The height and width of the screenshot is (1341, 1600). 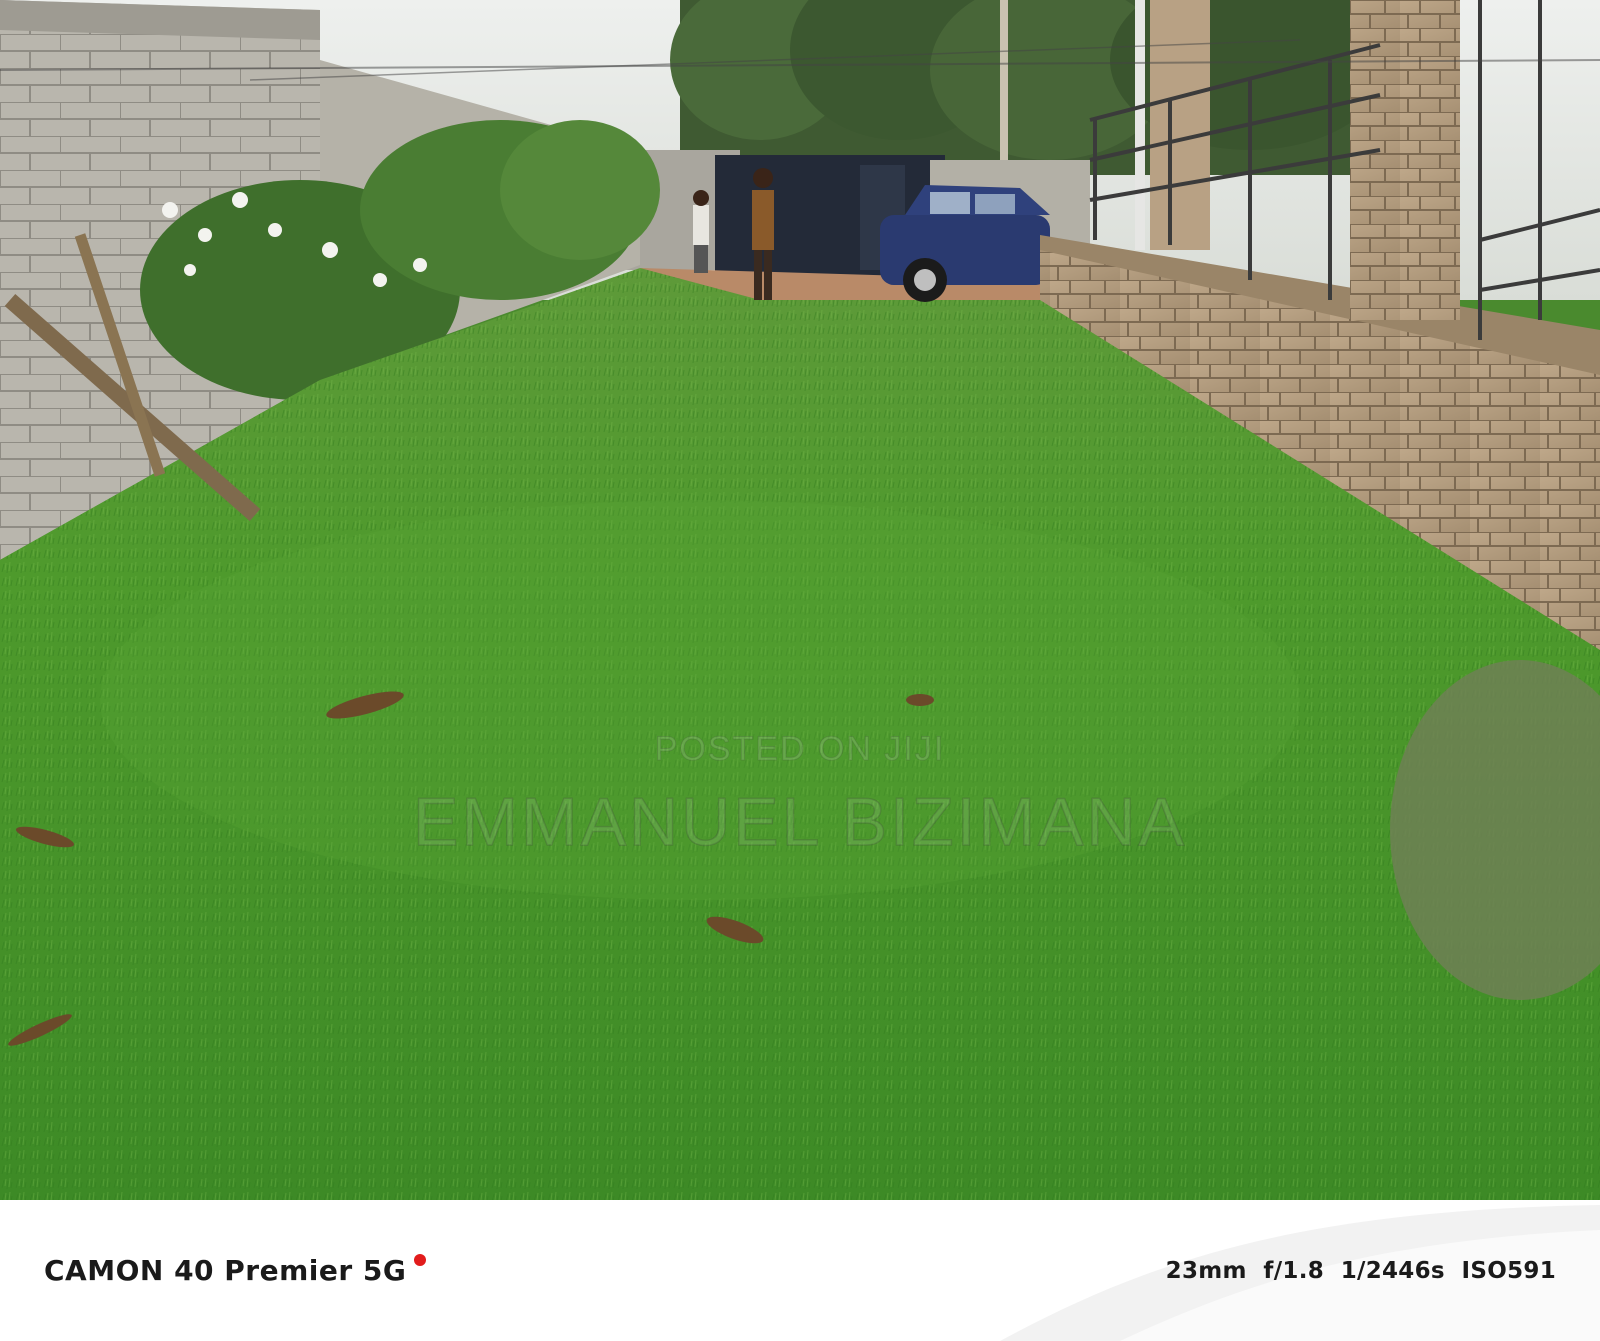 I want to click on background-trees, so click(x=1030, y=87).